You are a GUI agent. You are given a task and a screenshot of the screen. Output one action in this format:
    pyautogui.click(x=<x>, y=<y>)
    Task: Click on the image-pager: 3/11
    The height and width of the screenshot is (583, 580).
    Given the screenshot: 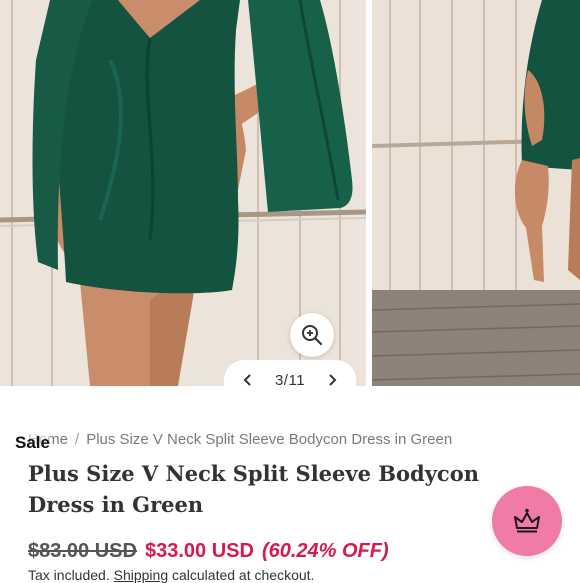 What is the action you would take?
    pyautogui.click(x=290, y=380)
    